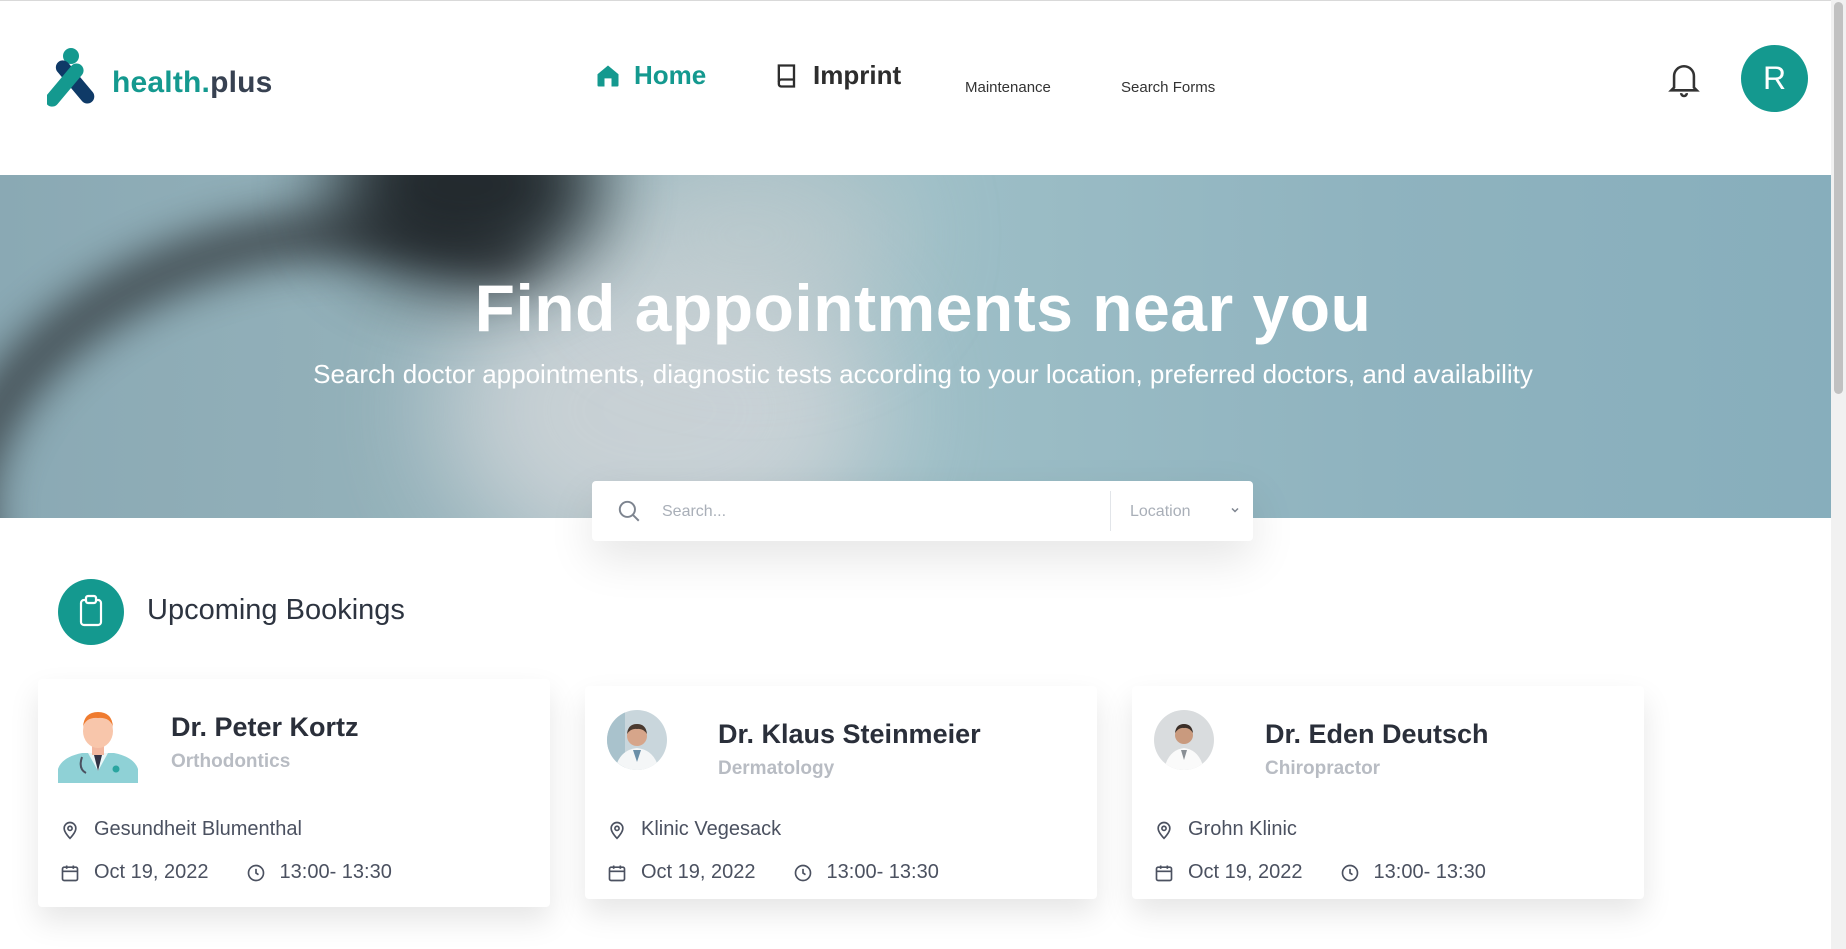  Describe the element at coordinates (786, 75) in the screenshot. I see `book-icon` at that location.